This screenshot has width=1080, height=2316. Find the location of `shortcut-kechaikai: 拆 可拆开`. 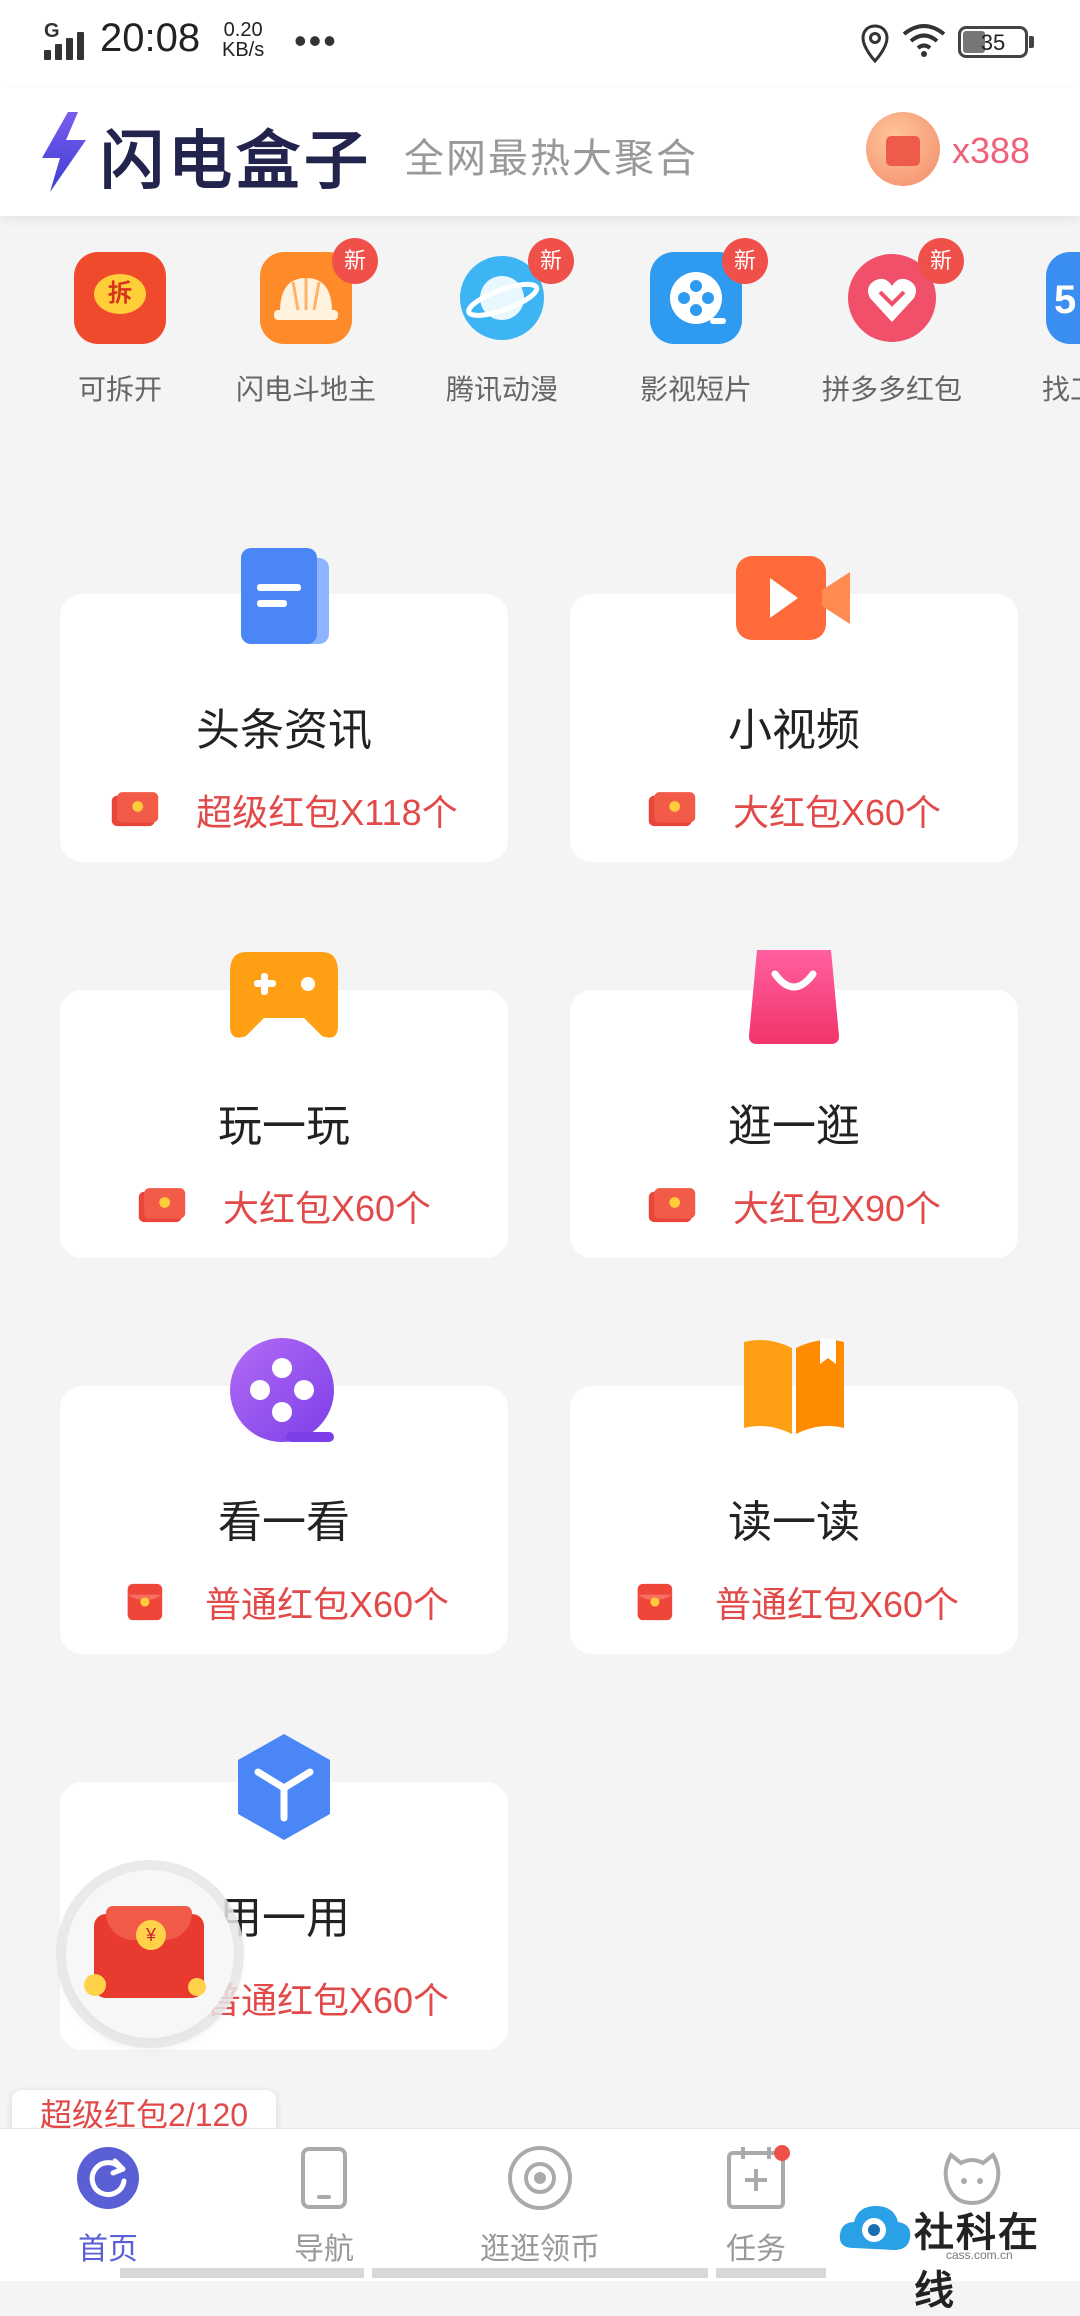

shortcut-kechaikai: 拆 可拆开 is located at coordinates (120, 330).